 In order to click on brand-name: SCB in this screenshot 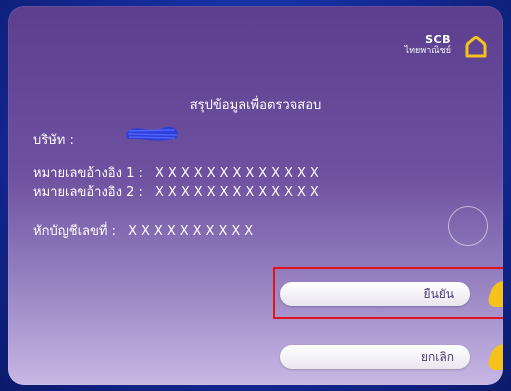, I will do `click(438, 39)`.